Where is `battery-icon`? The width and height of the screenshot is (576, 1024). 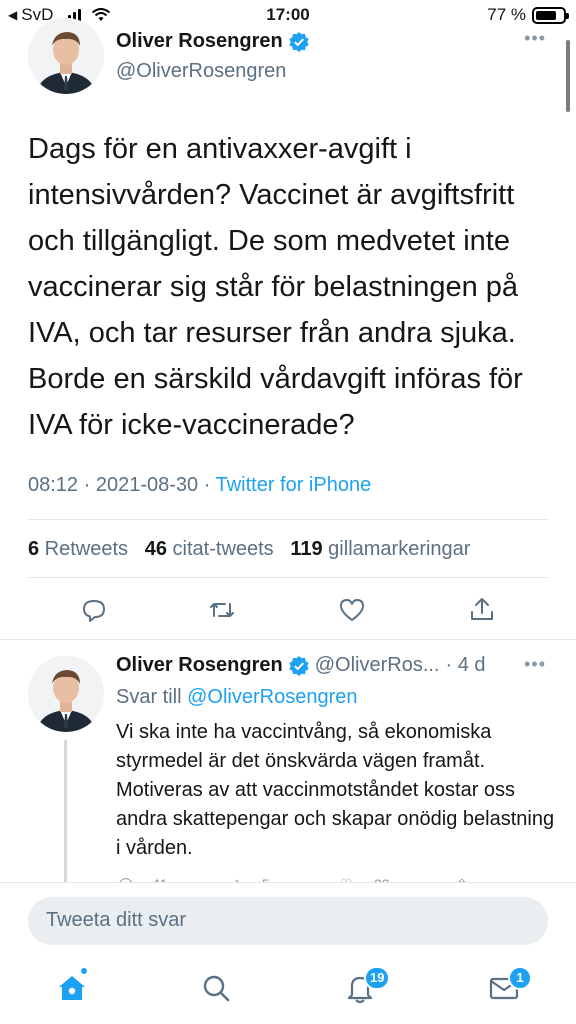
battery-icon is located at coordinates (550, 15).